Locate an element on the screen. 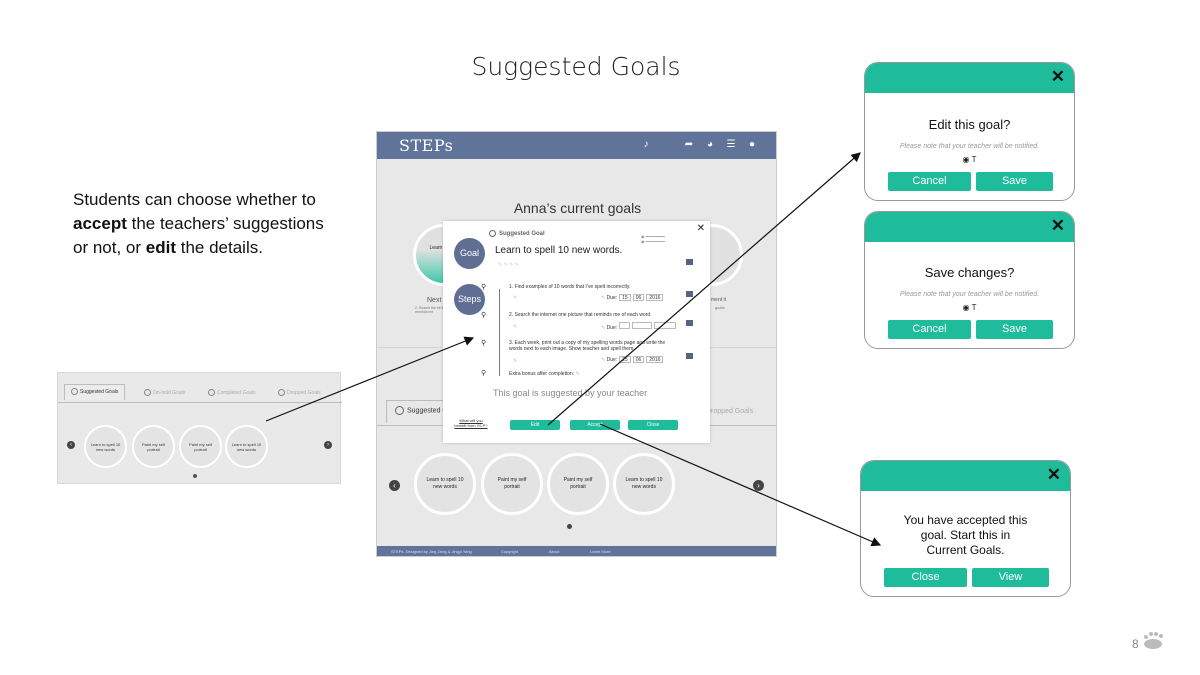 Image resolution: width=1200 pixels, height=675 pixels. pencil-icon: ✎ ✎ ✎ ✎ is located at coordinates (508, 265).